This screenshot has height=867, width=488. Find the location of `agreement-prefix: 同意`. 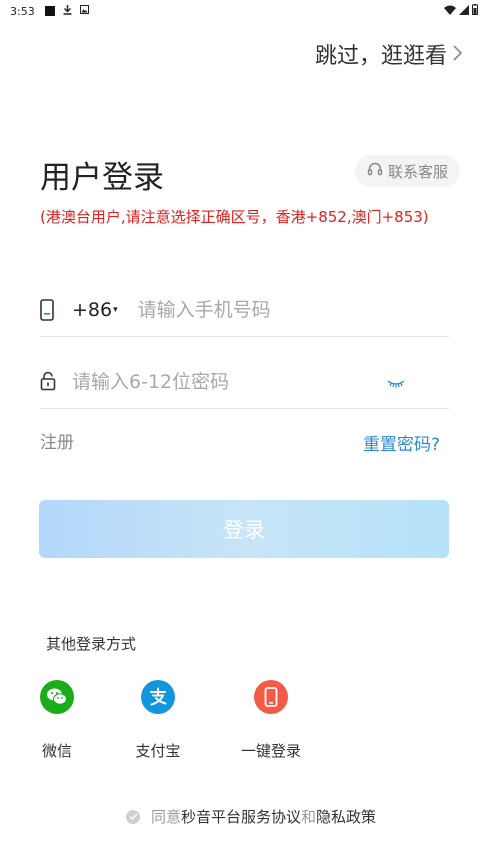

agreement-prefix: 同意 is located at coordinates (166, 817).